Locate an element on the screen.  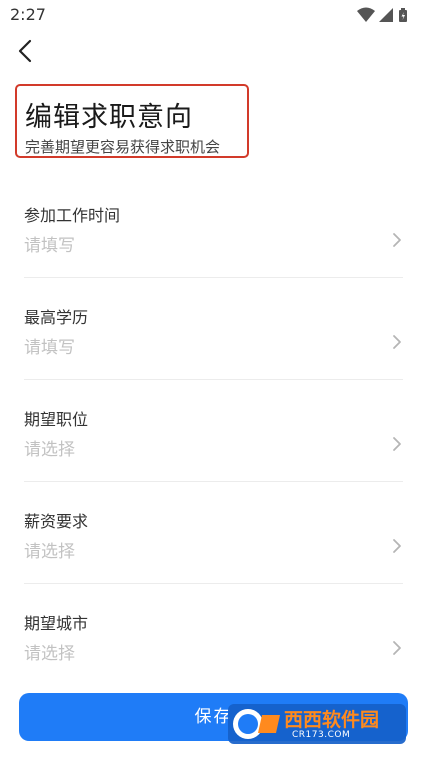
signal-icon is located at coordinates (386, 15).